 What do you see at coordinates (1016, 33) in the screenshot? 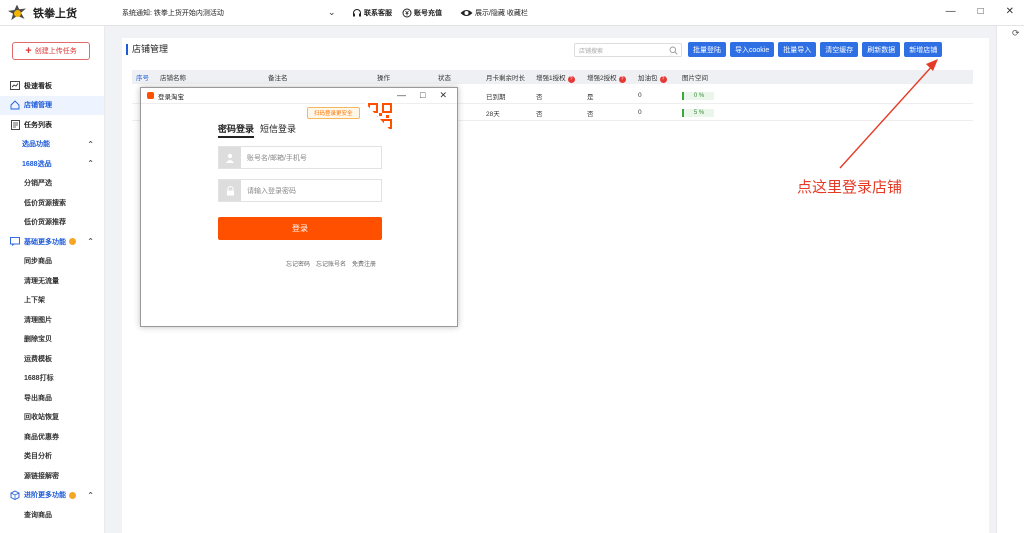
I see `refresh-icon: ⟳` at bounding box center [1016, 33].